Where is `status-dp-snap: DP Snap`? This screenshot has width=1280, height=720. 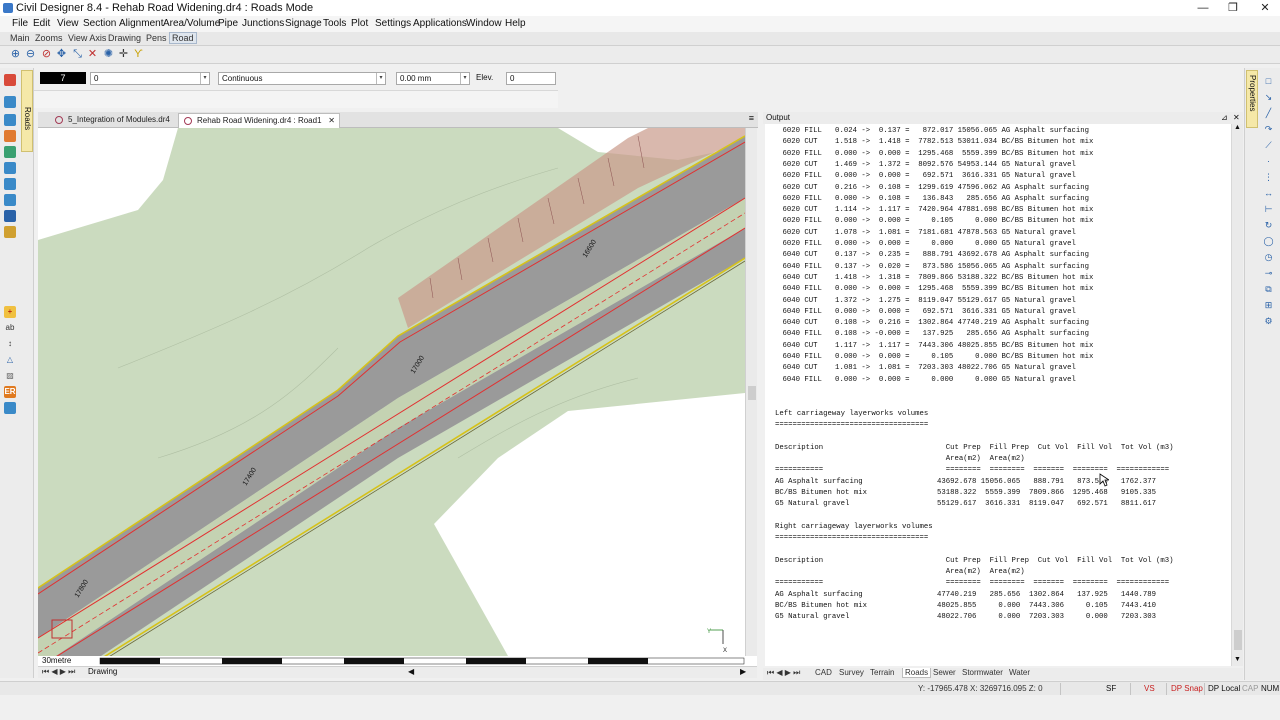
status-dp-snap: DP Snap is located at coordinates (1187, 688).